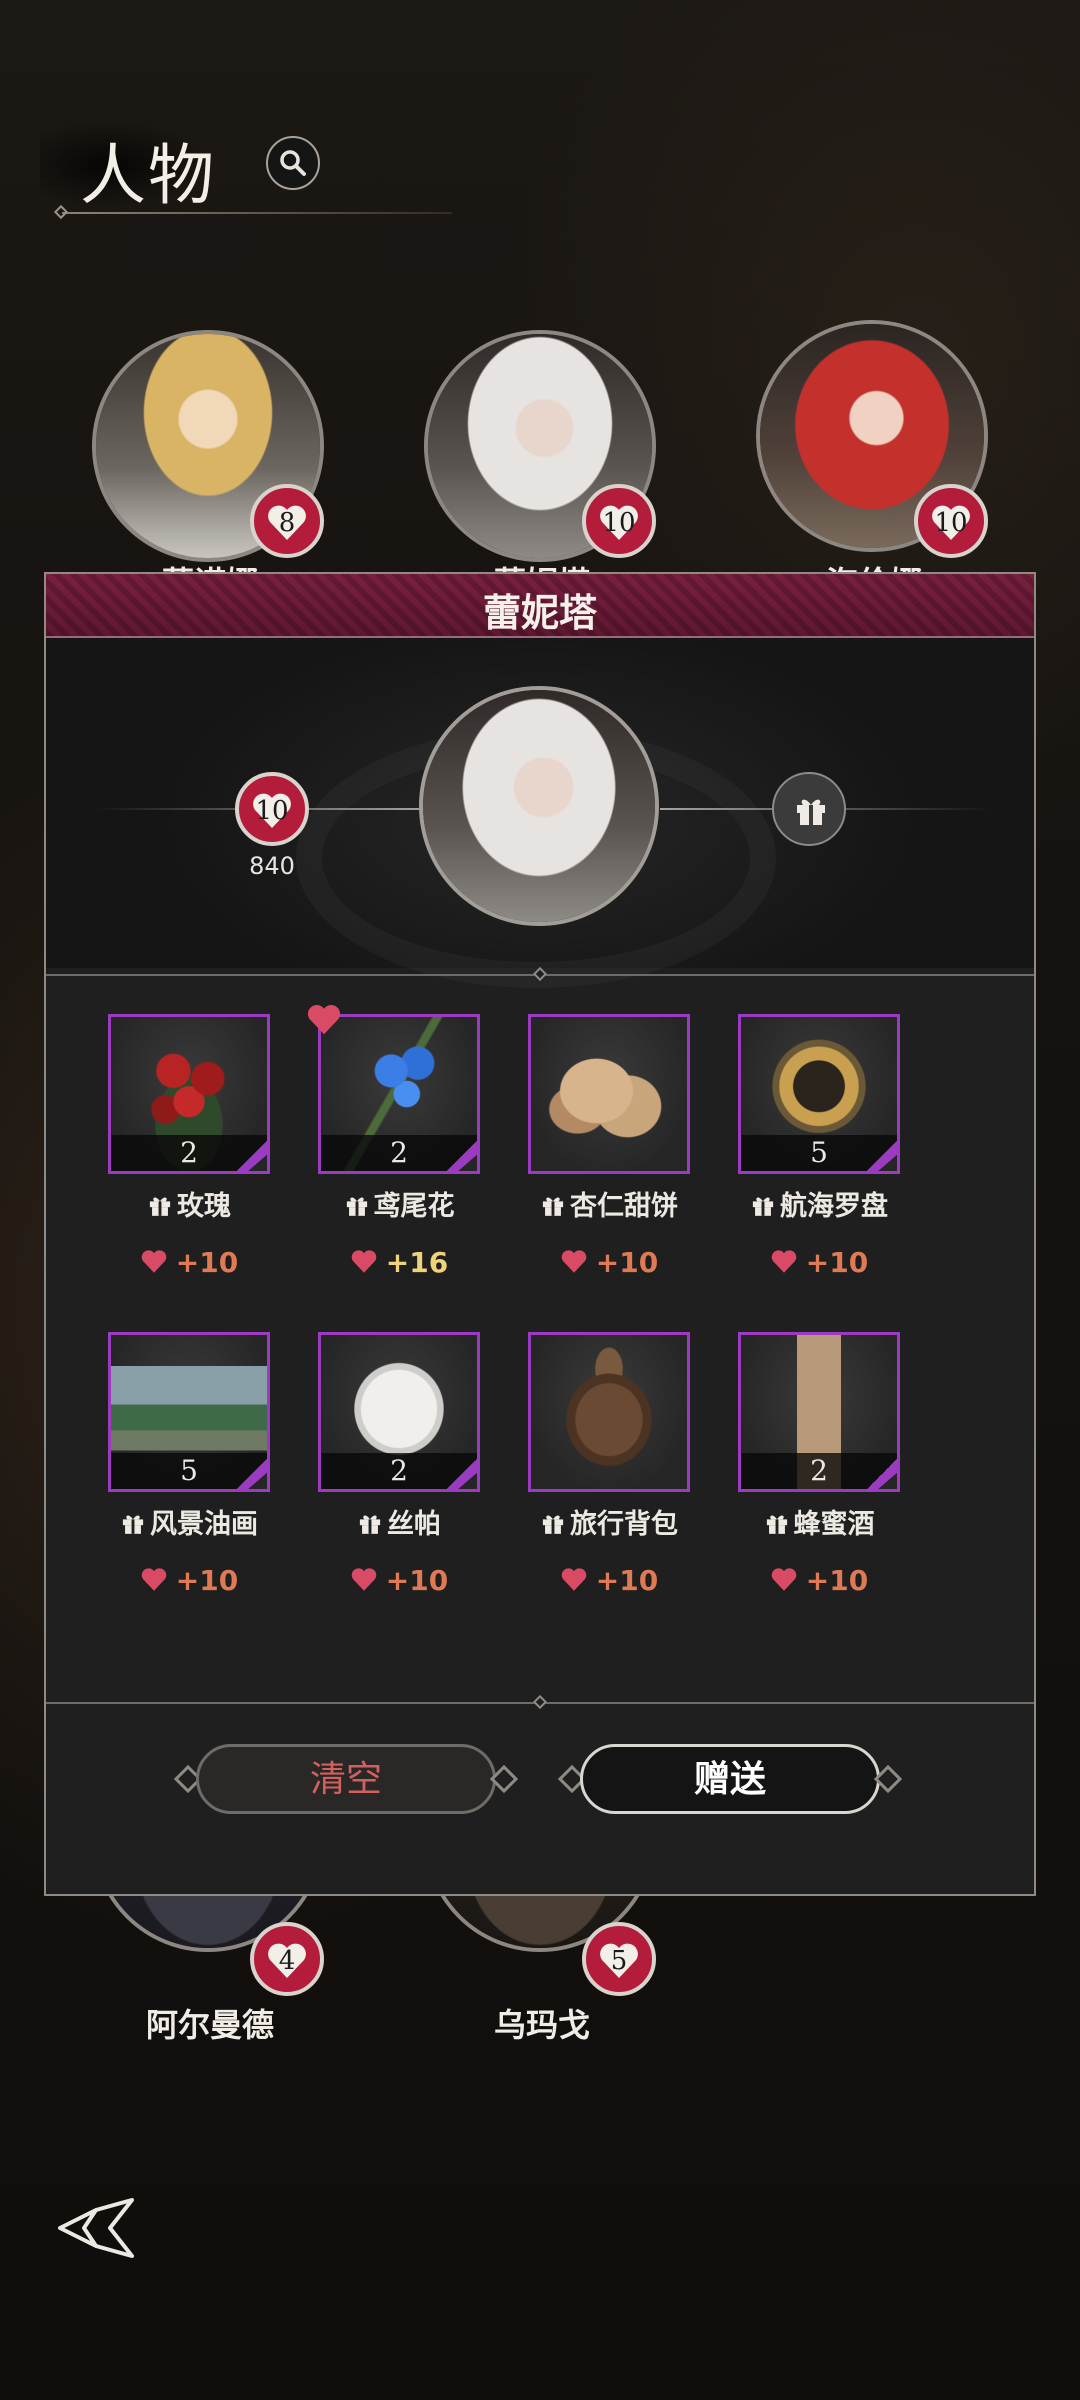  Describe the element at coordinates (539, 806) in the screenshot. I see `featured-portrait` at that location.